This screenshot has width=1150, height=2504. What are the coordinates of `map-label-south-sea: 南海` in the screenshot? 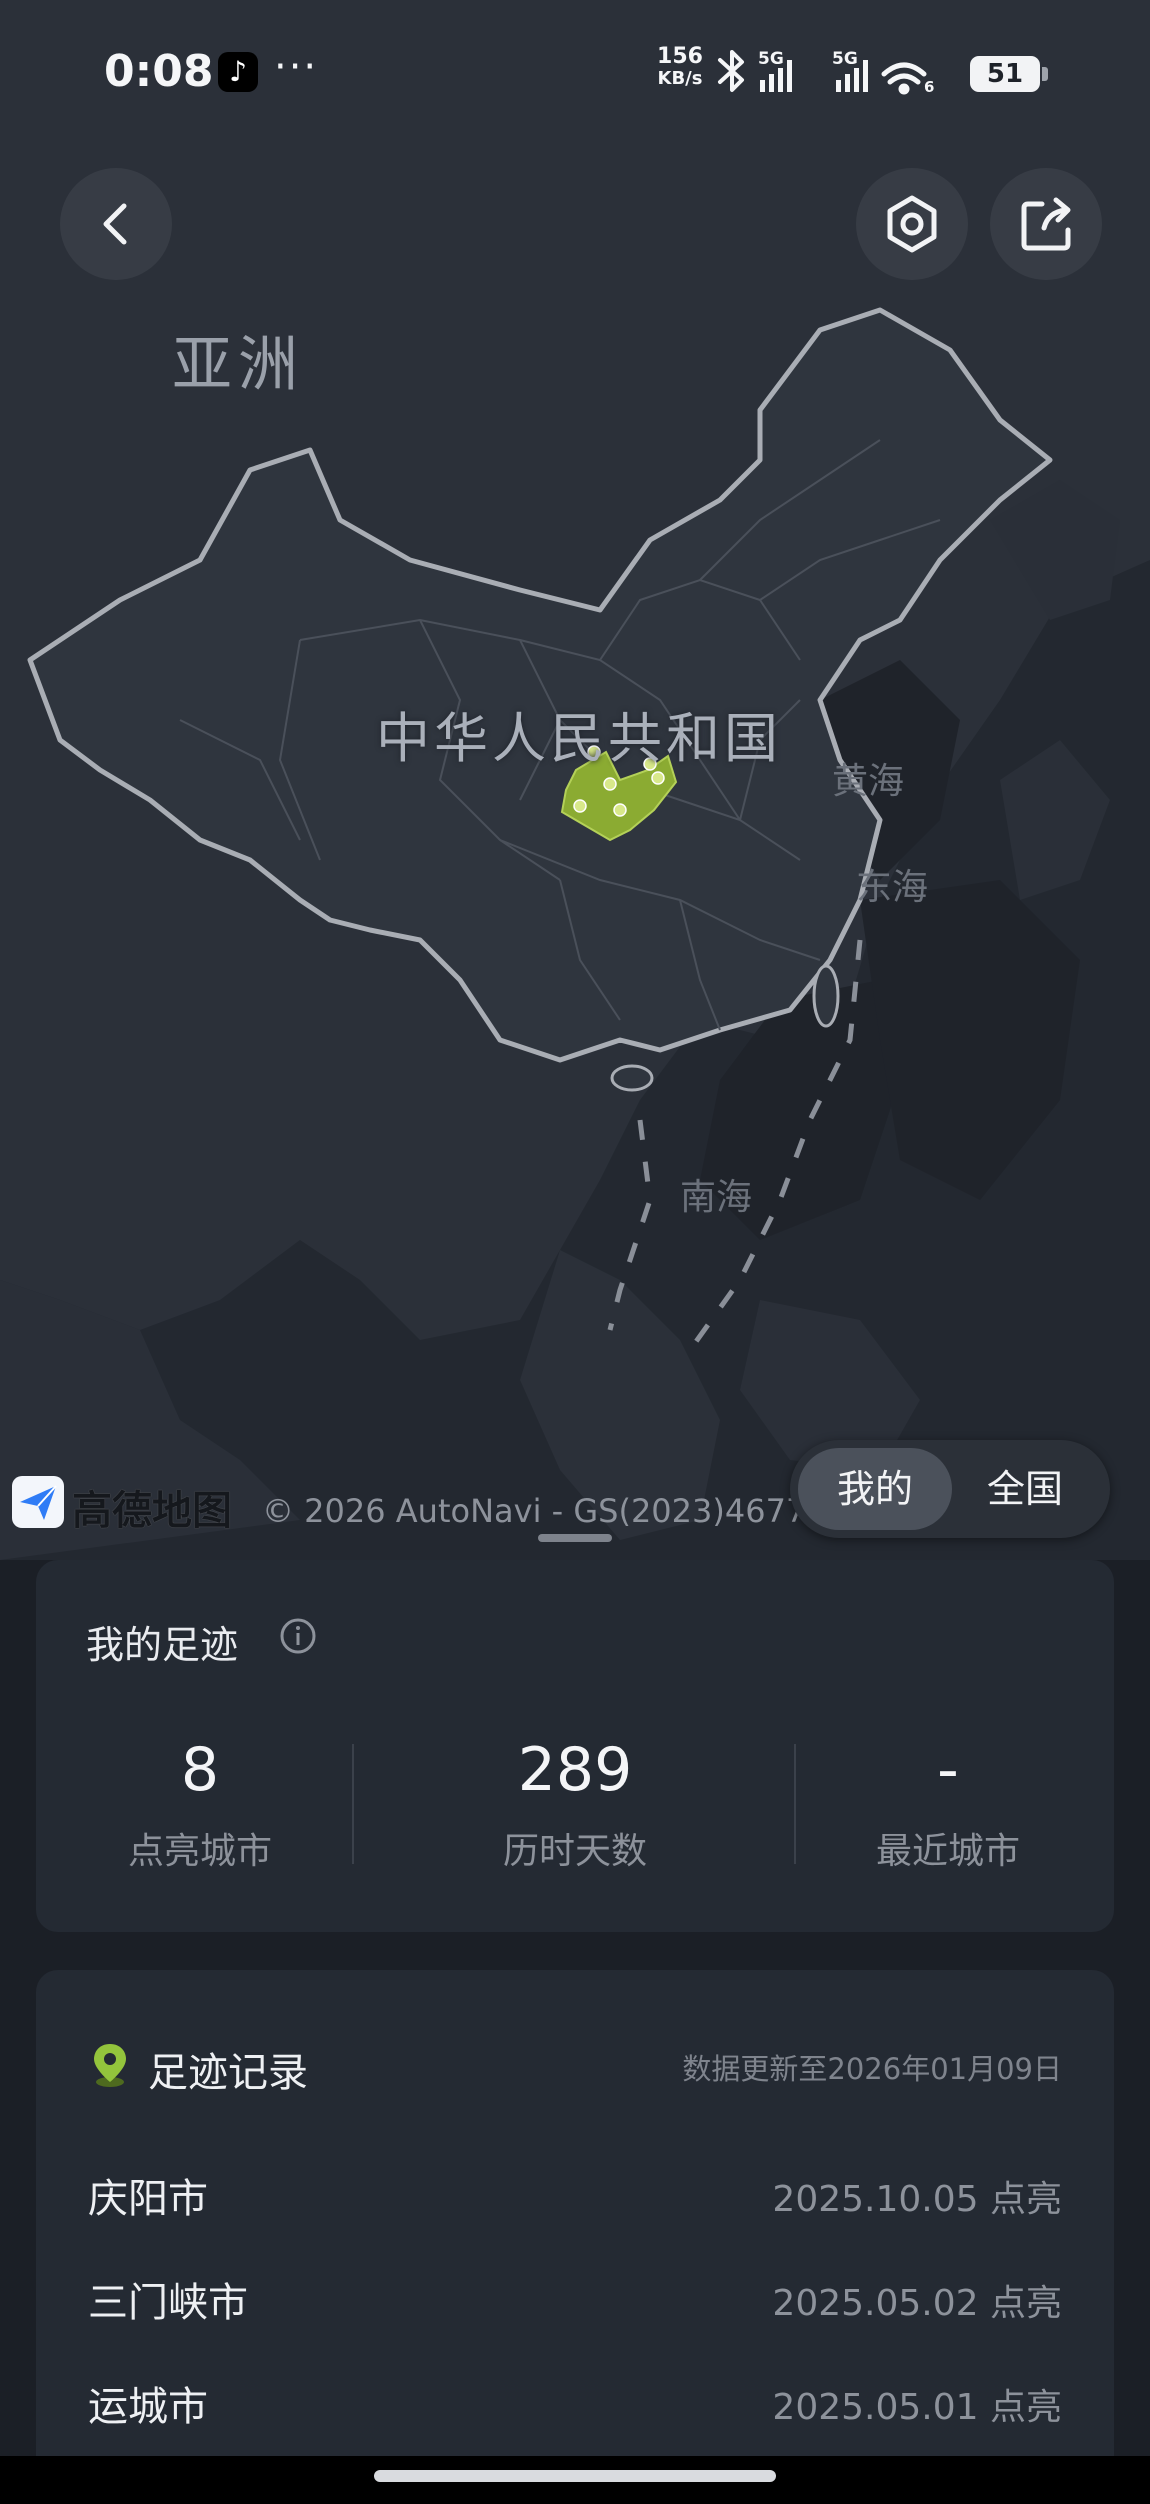 It's located at (716, 1197).